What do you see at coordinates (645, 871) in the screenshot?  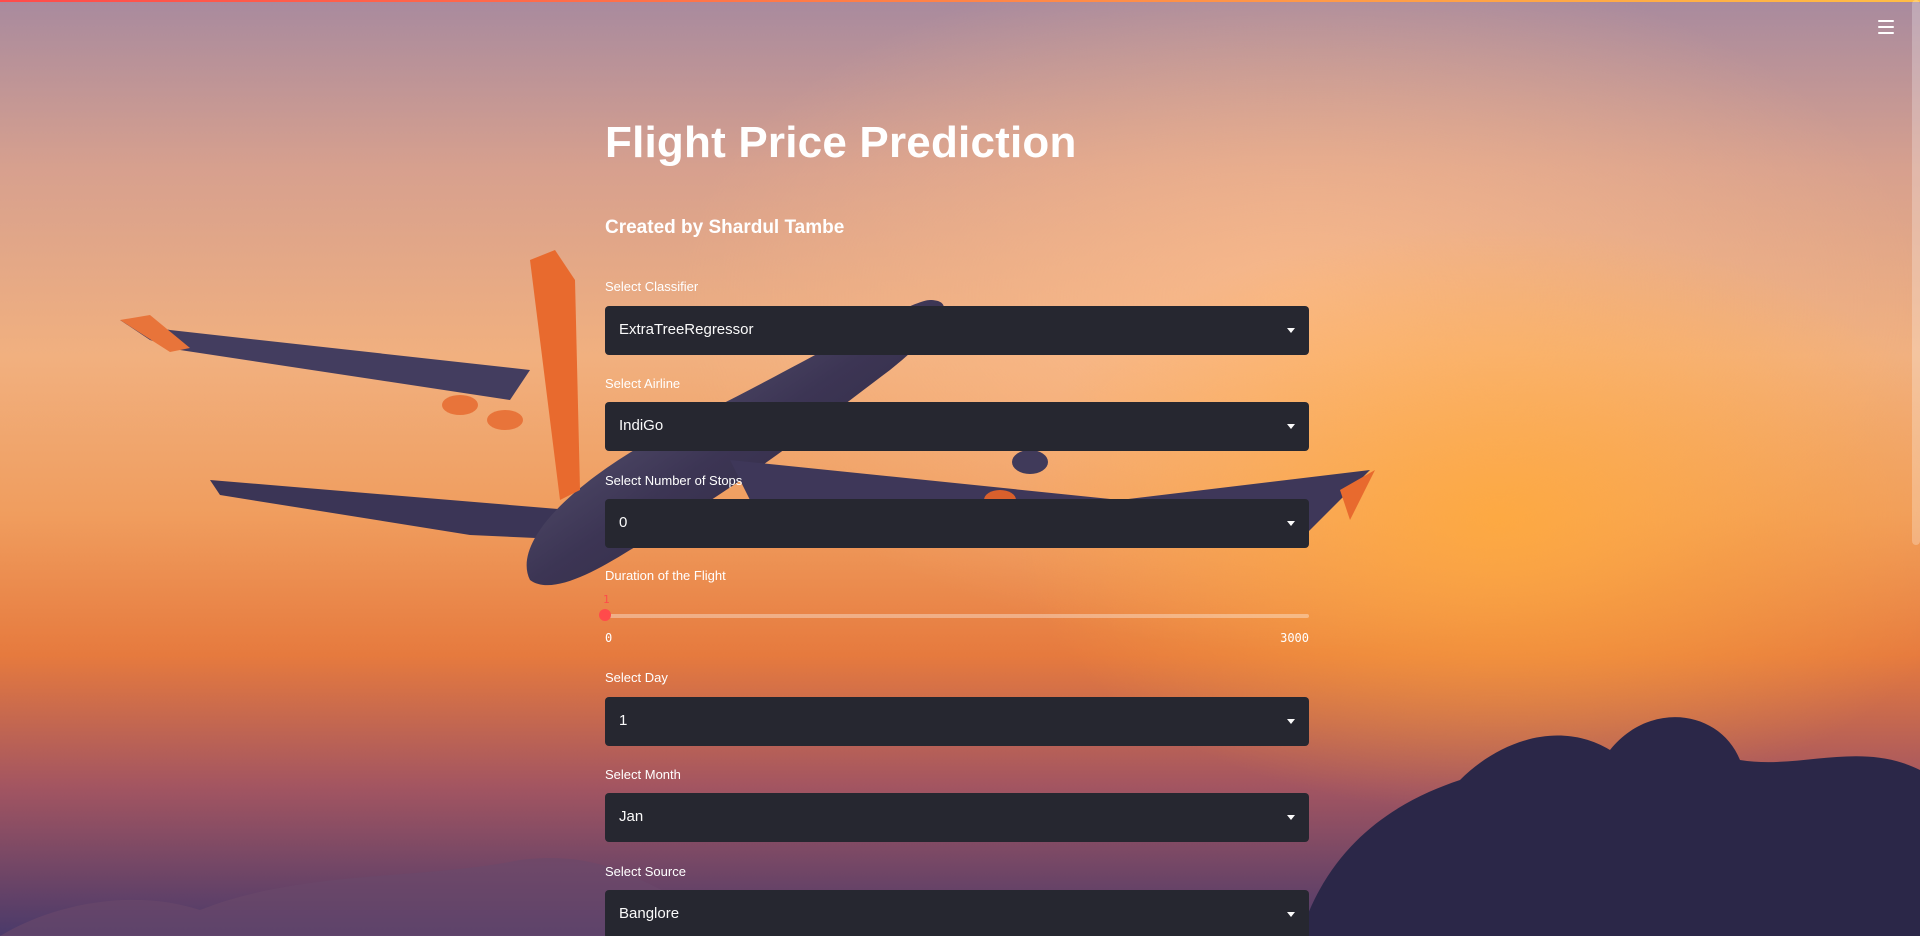 I see `source-label: Select Source` at bounding box center [645, 871].